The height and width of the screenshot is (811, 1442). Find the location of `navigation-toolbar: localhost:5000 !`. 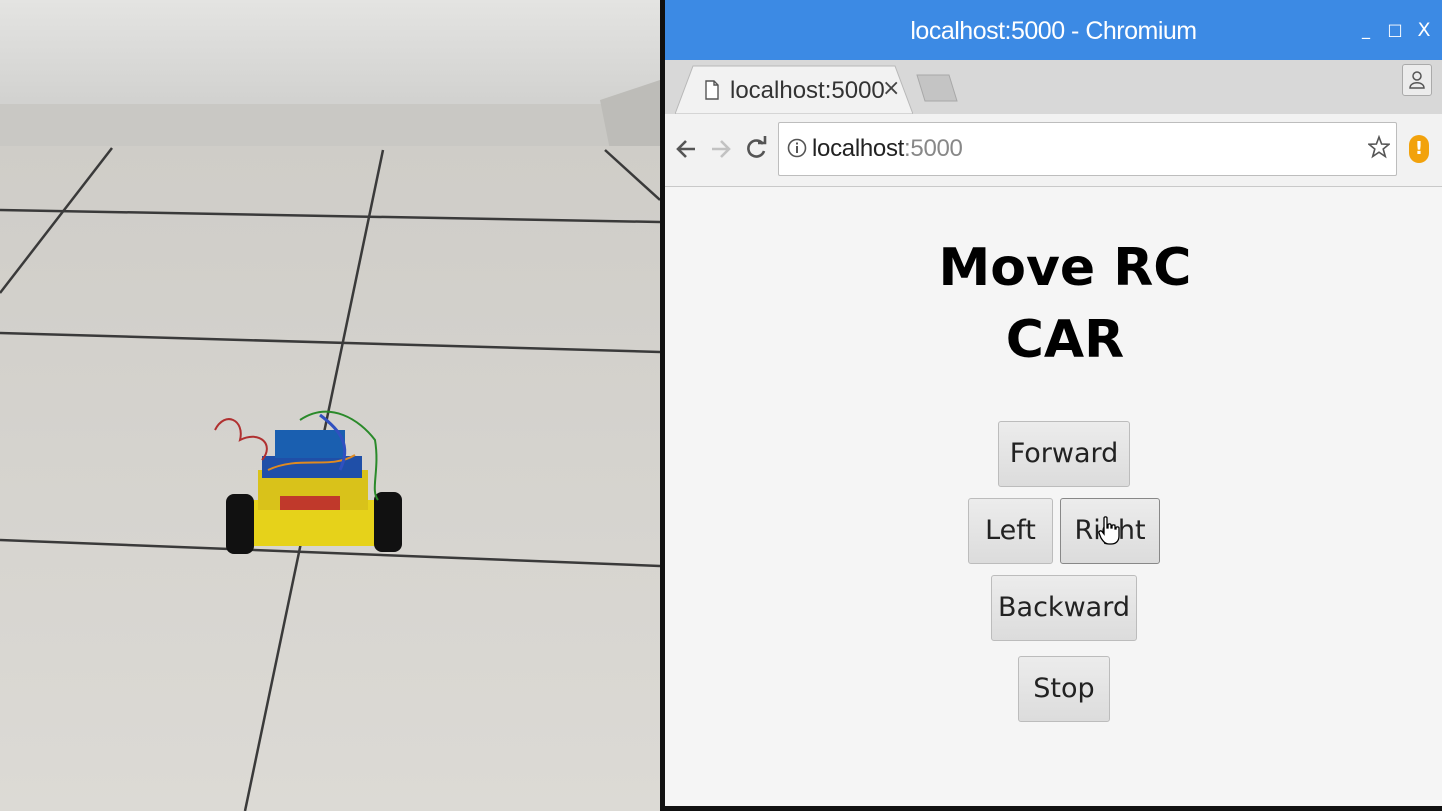

navigation-toolbar: localhost:5000 ! is located at coordinates (1053, 150).